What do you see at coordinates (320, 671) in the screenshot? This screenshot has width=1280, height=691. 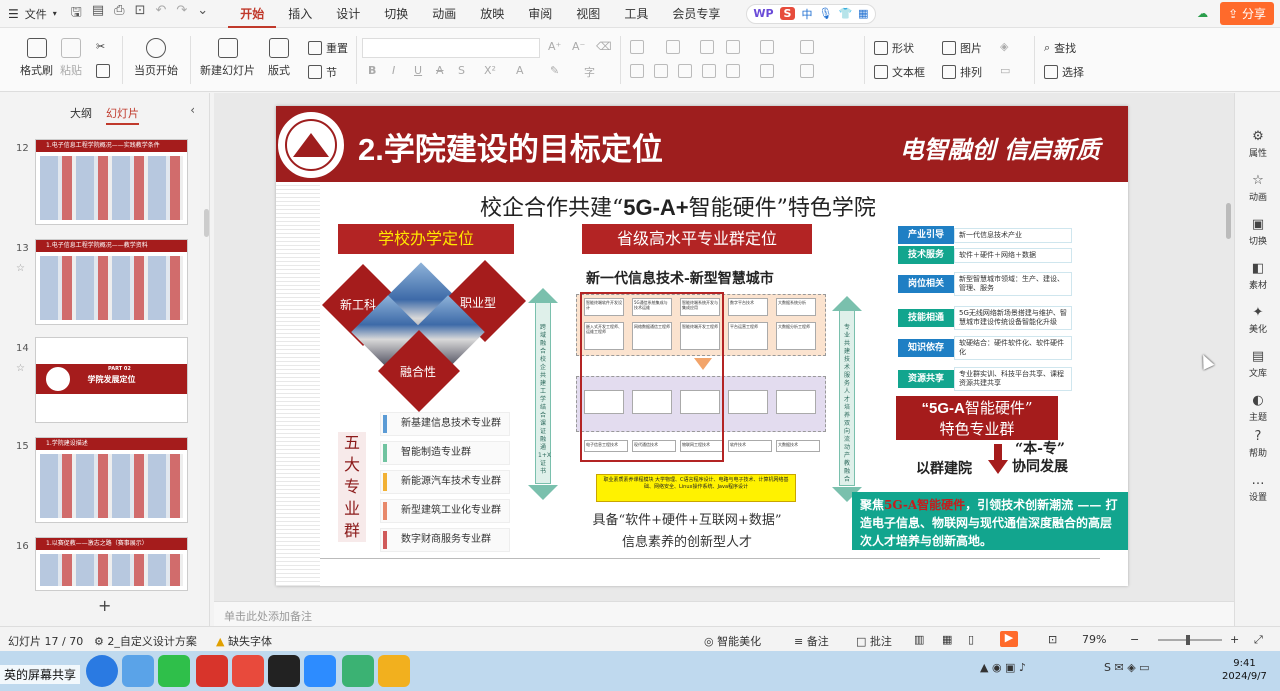 I see `meeting-icon` at bounding box center [320, 671].